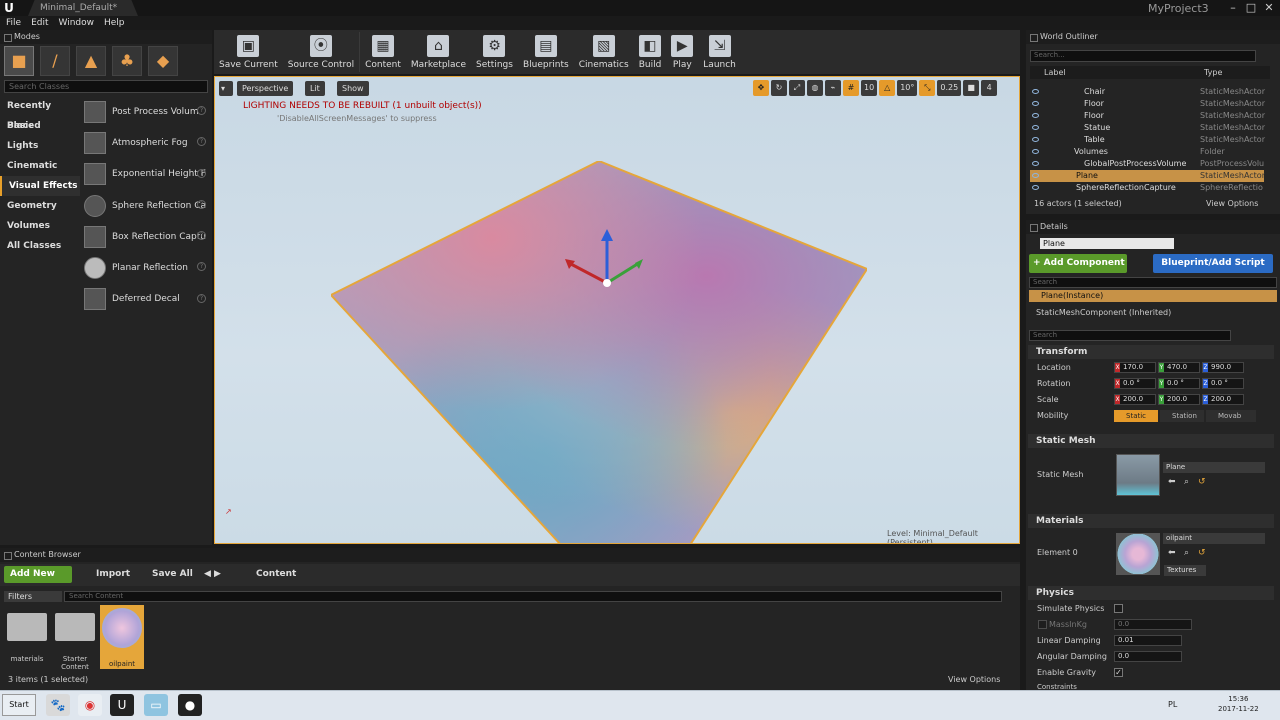  What do you see at coordinates (383, 52) in the screenshot?
I see `content-button: ▦ Content` at bounding box center [383, 52].